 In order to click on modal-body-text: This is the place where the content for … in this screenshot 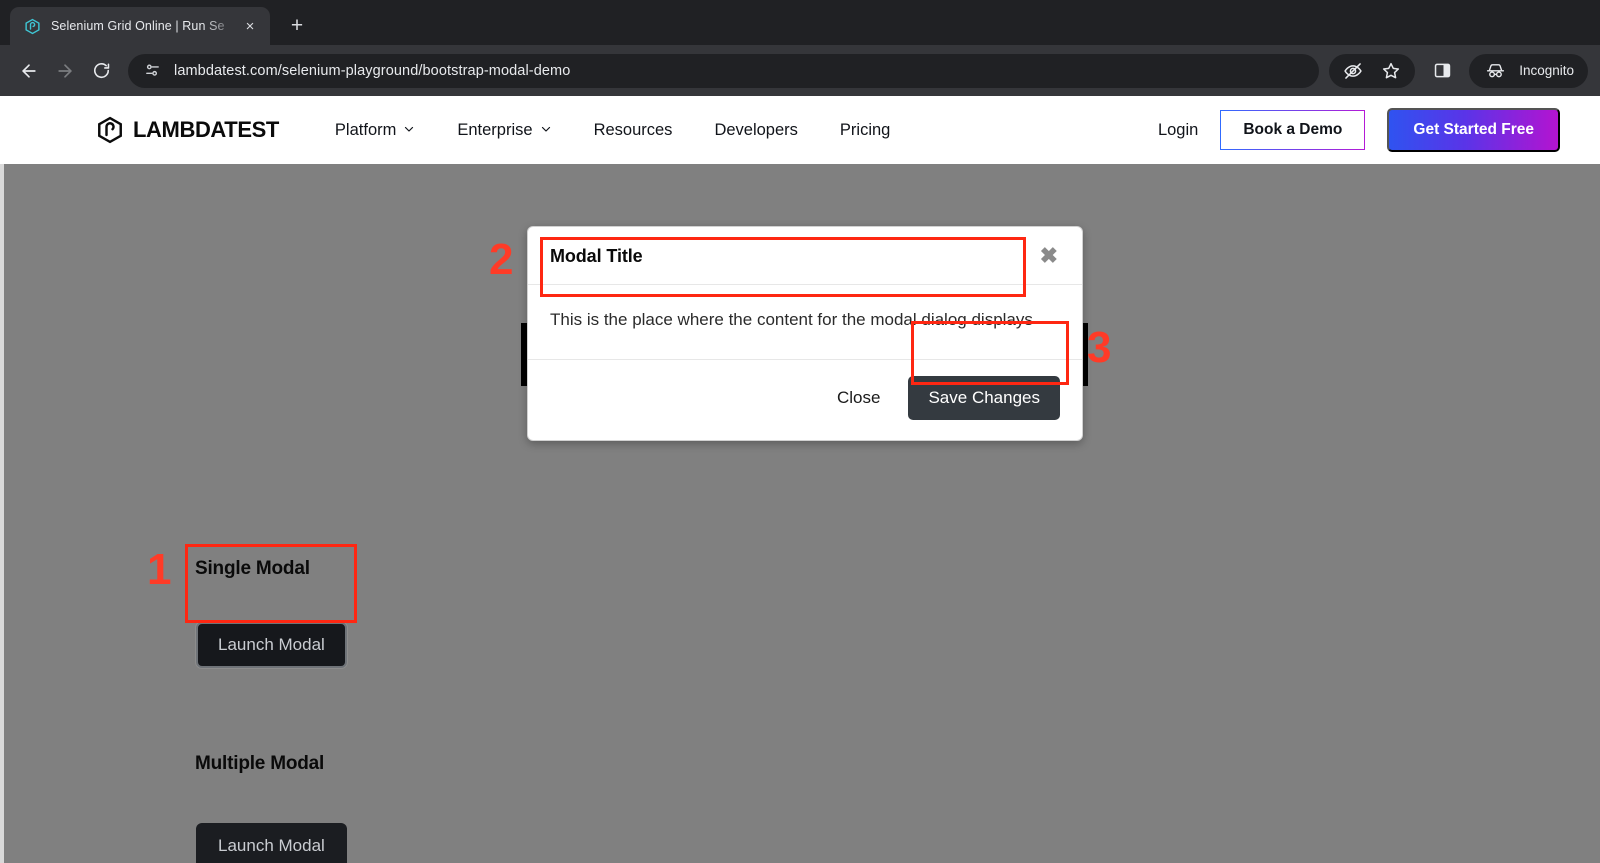, I will do `click(791, 319)`.